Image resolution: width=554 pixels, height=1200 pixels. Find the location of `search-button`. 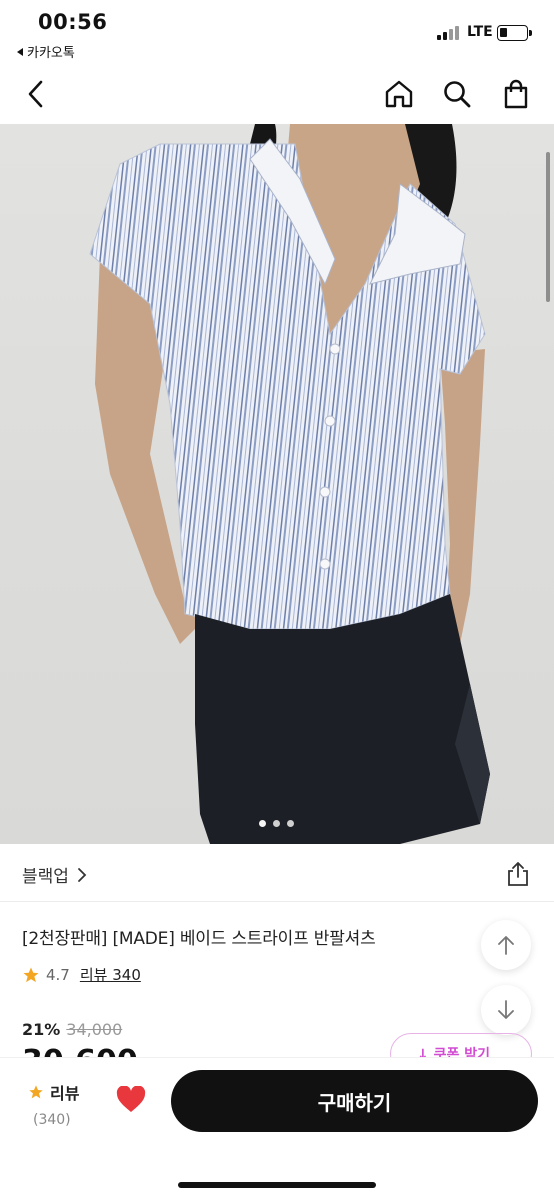

search-button is located at coordinates (457, 94).